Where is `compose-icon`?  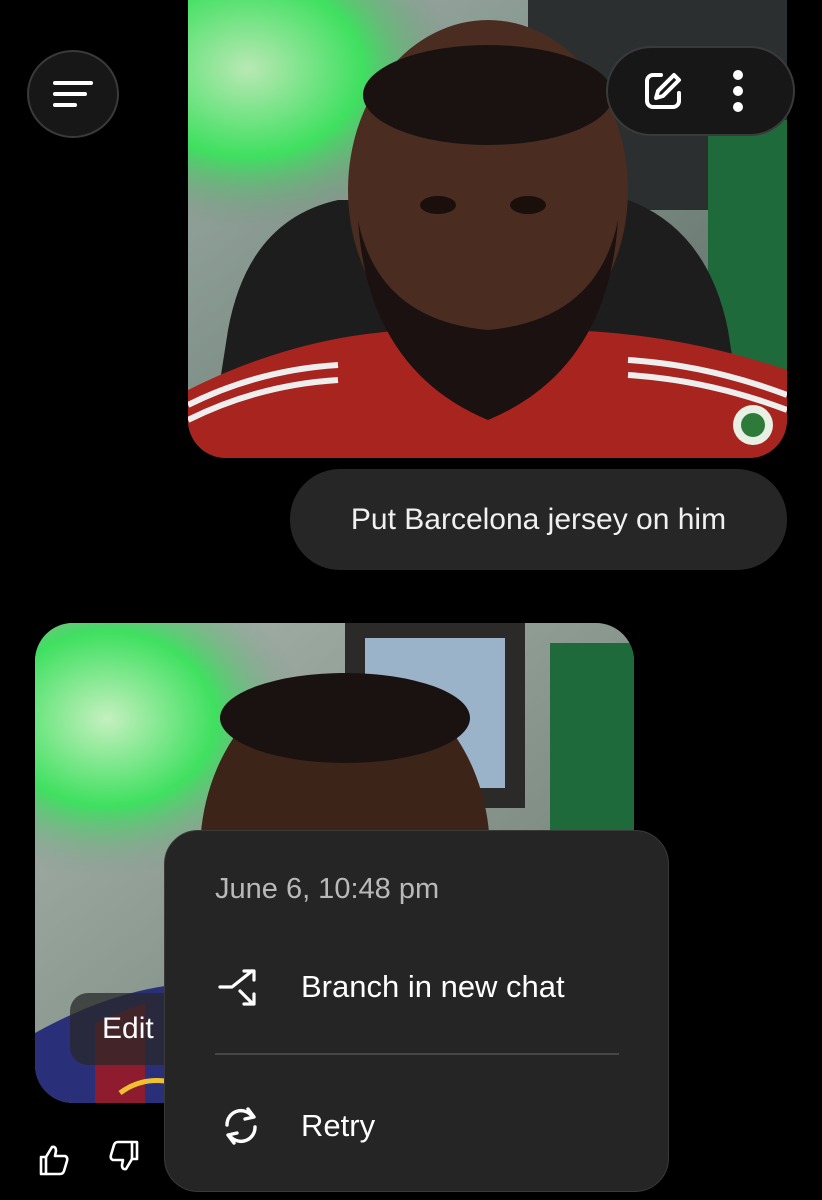
compose-icon is located at coordinates (663, 91).